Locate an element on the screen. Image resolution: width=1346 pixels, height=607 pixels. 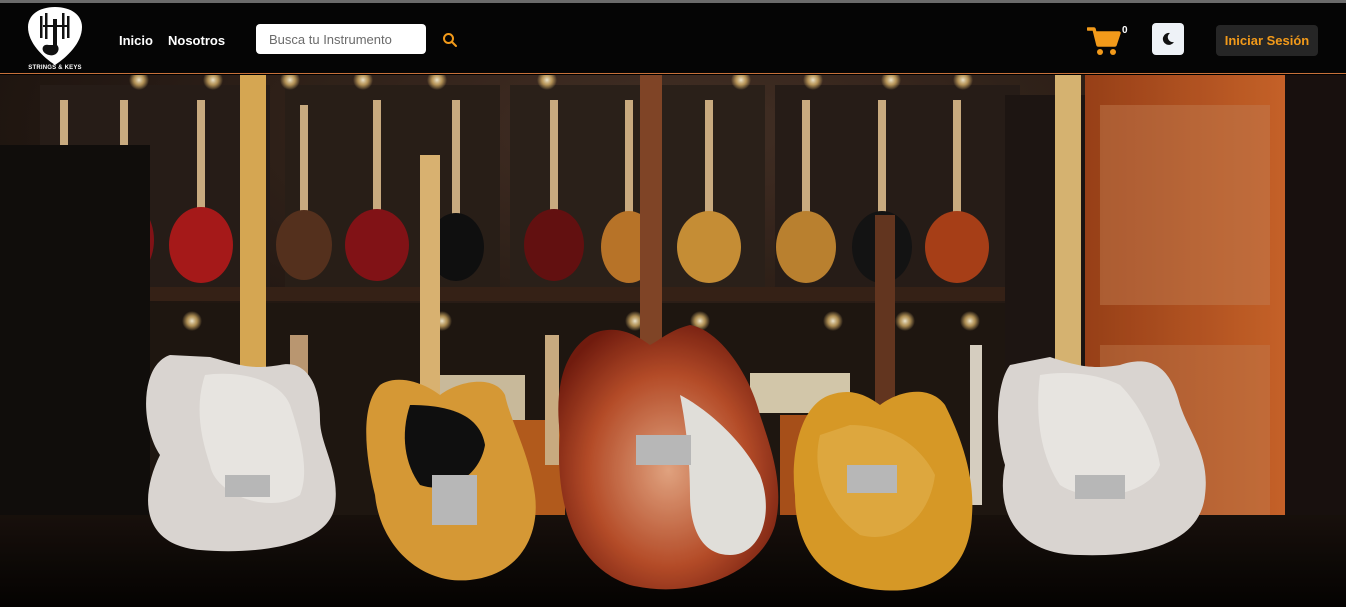
search-button is located at coordinates (450, 40).